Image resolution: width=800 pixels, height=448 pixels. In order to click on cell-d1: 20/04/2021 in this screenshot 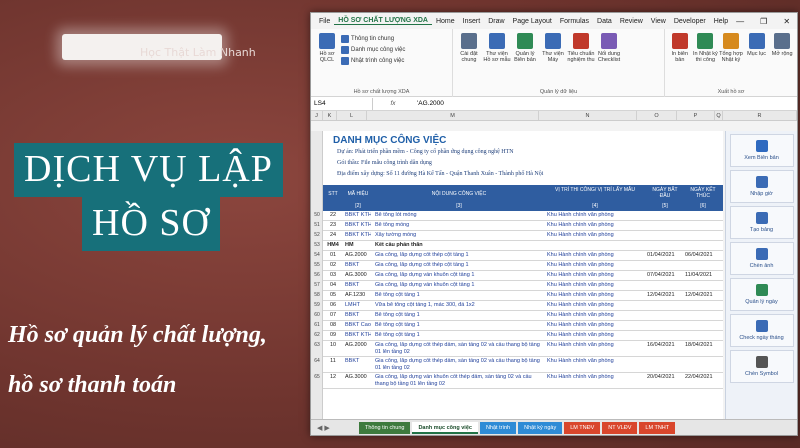, I will do `click(665, 377)`.